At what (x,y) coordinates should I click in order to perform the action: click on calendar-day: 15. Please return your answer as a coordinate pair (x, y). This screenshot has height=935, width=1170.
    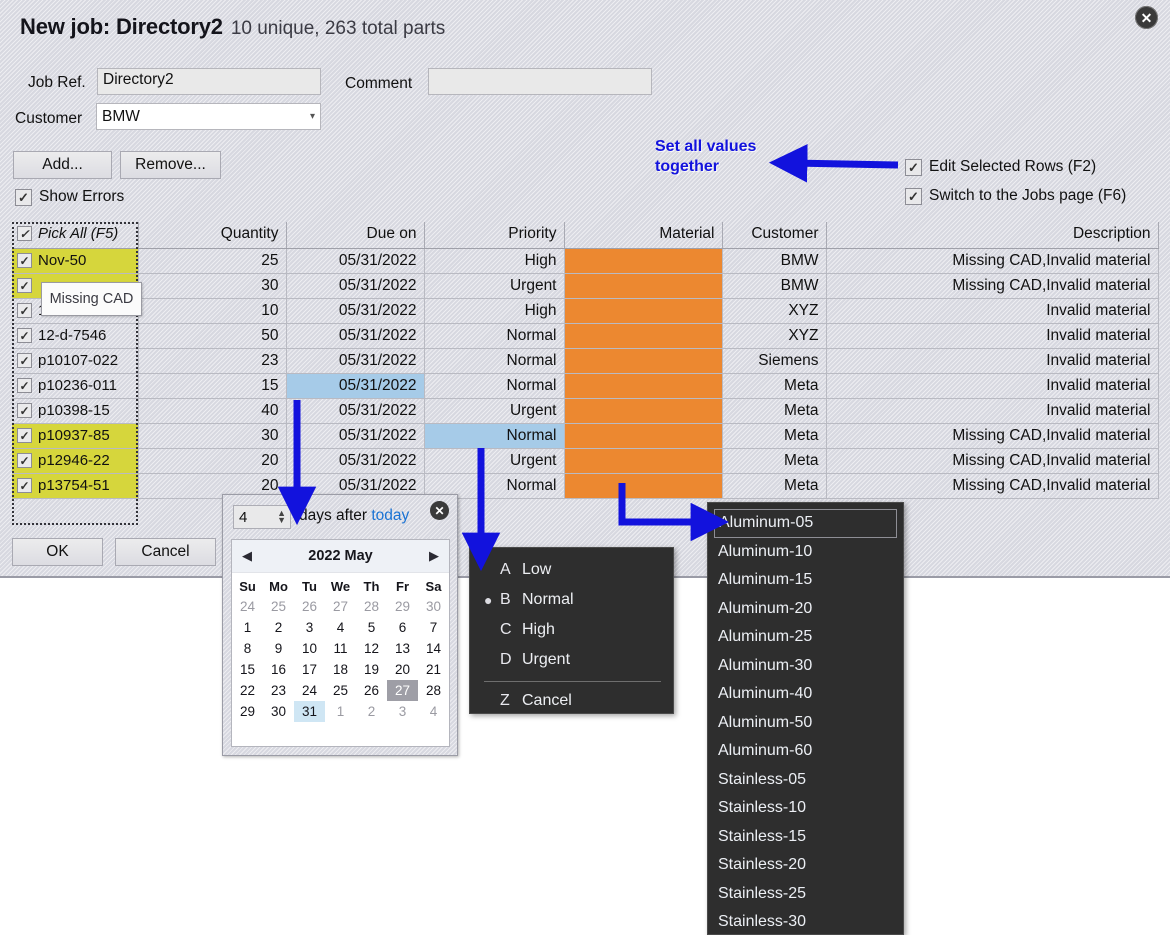
    Looking at the image, I should click on (247, 669).